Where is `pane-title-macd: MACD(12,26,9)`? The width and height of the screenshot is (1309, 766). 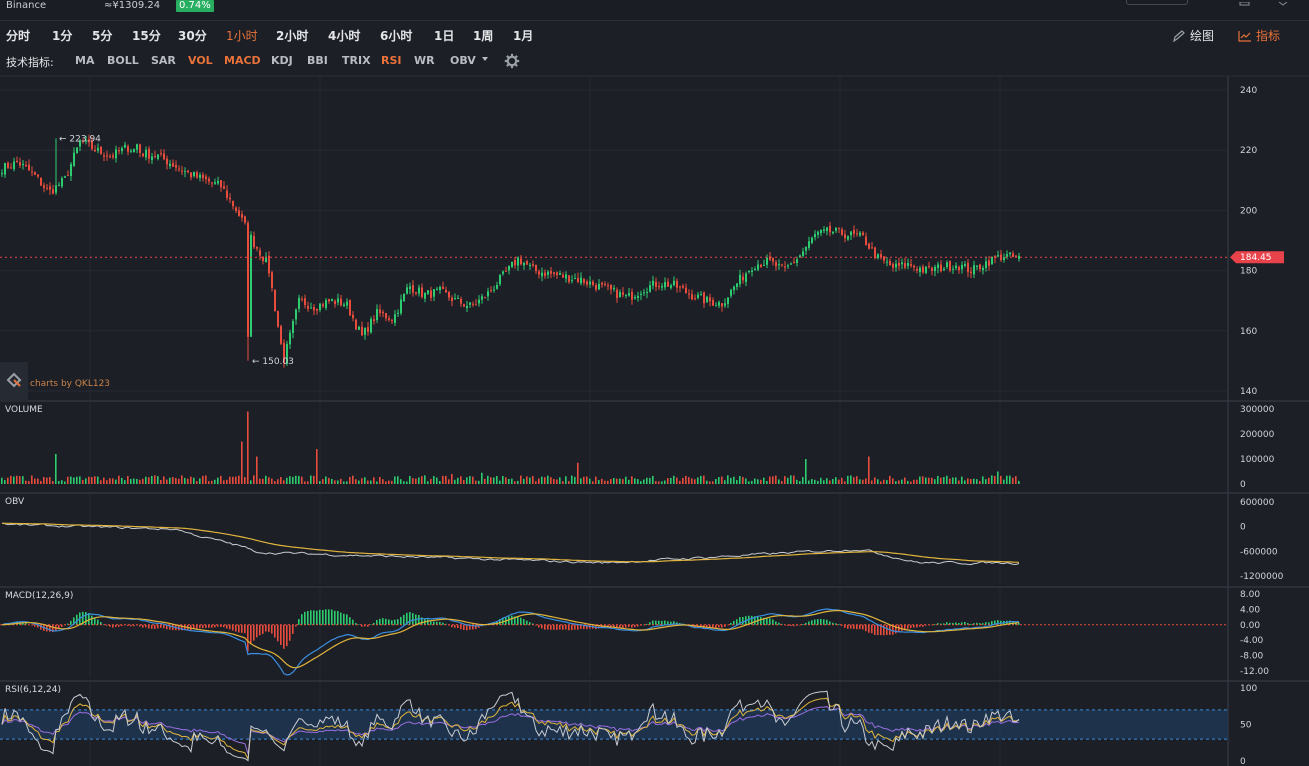
pane-title-macd: MACD(12,26,9) is located at coordinates (39, 596).